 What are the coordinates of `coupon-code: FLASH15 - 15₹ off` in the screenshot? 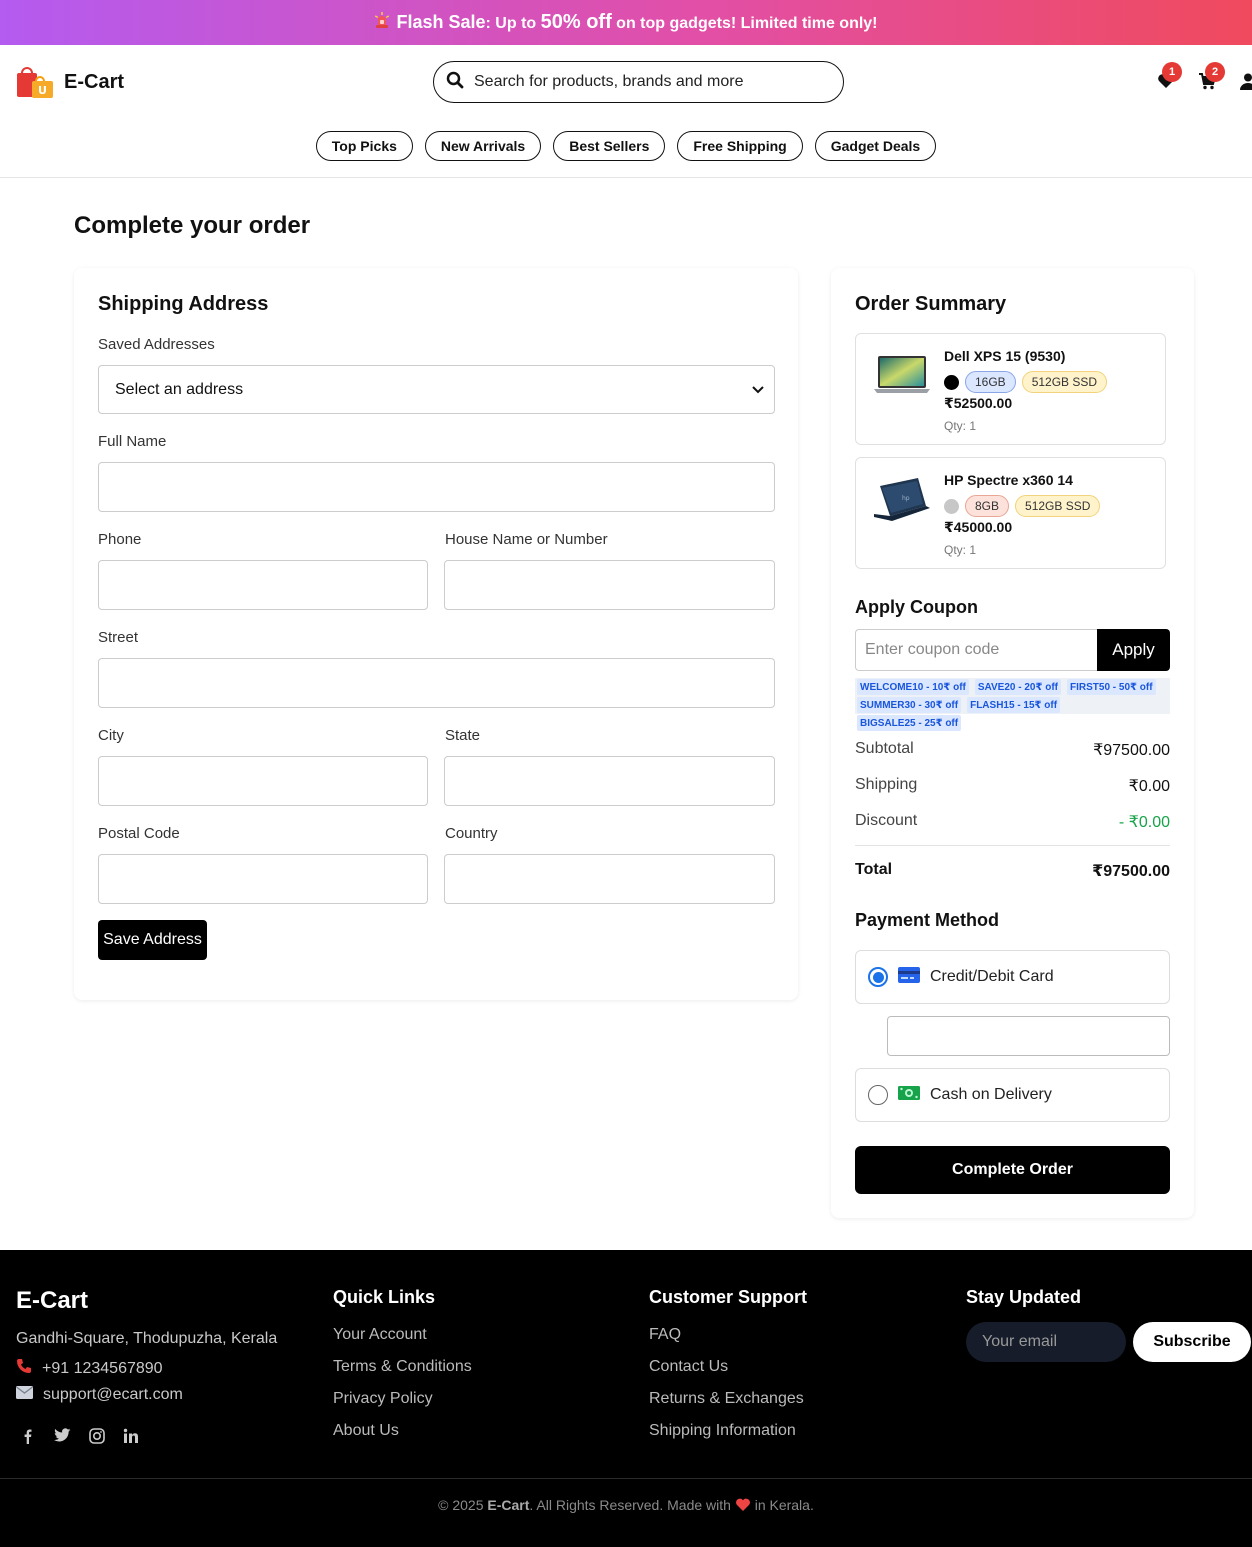 It's located at (1014, 705).